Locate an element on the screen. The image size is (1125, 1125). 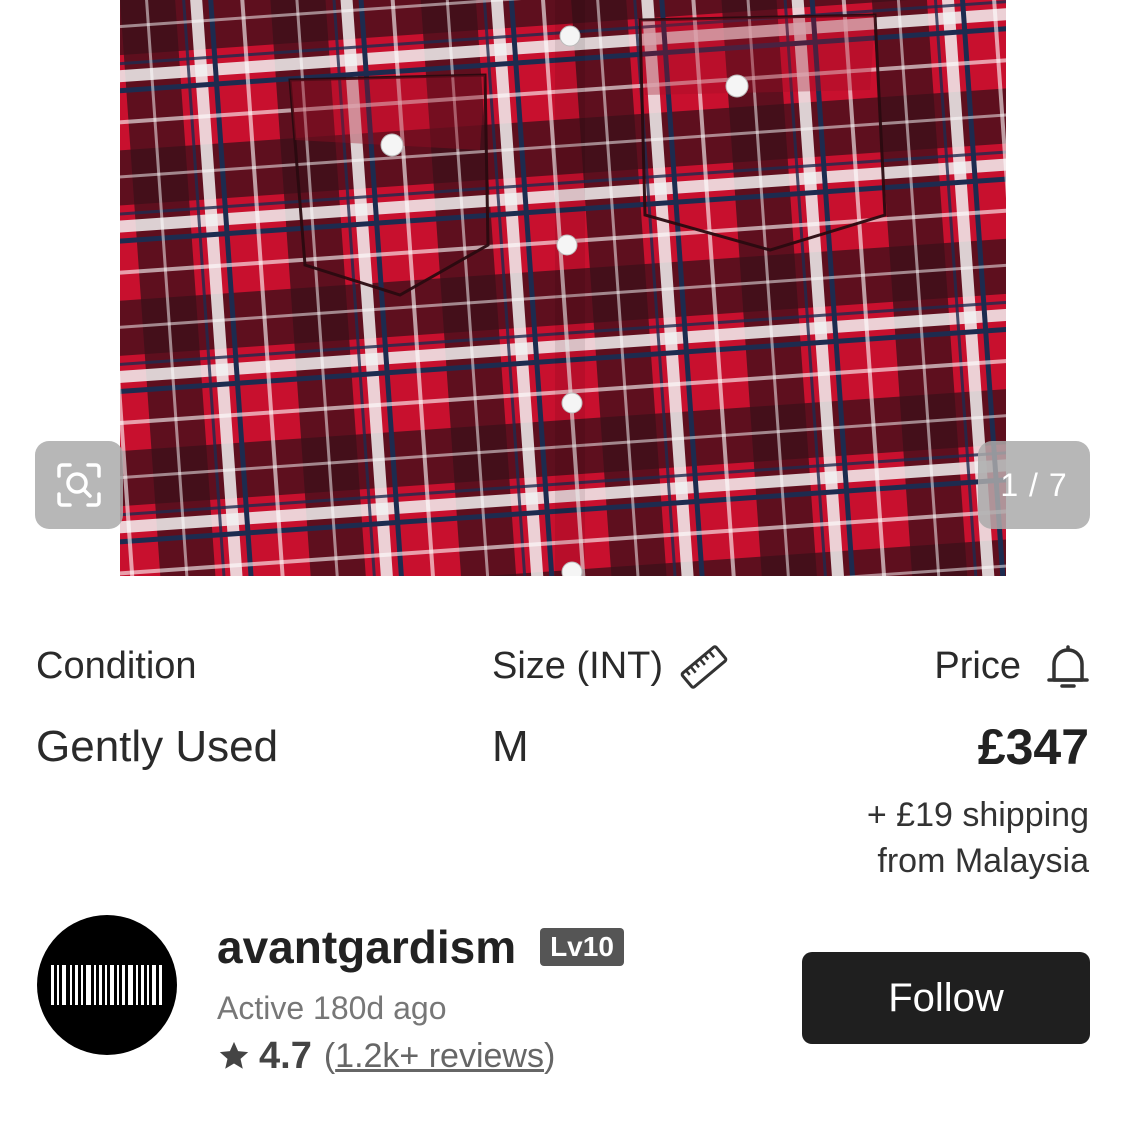
seller-avatar is located at coordinates (107, 985).